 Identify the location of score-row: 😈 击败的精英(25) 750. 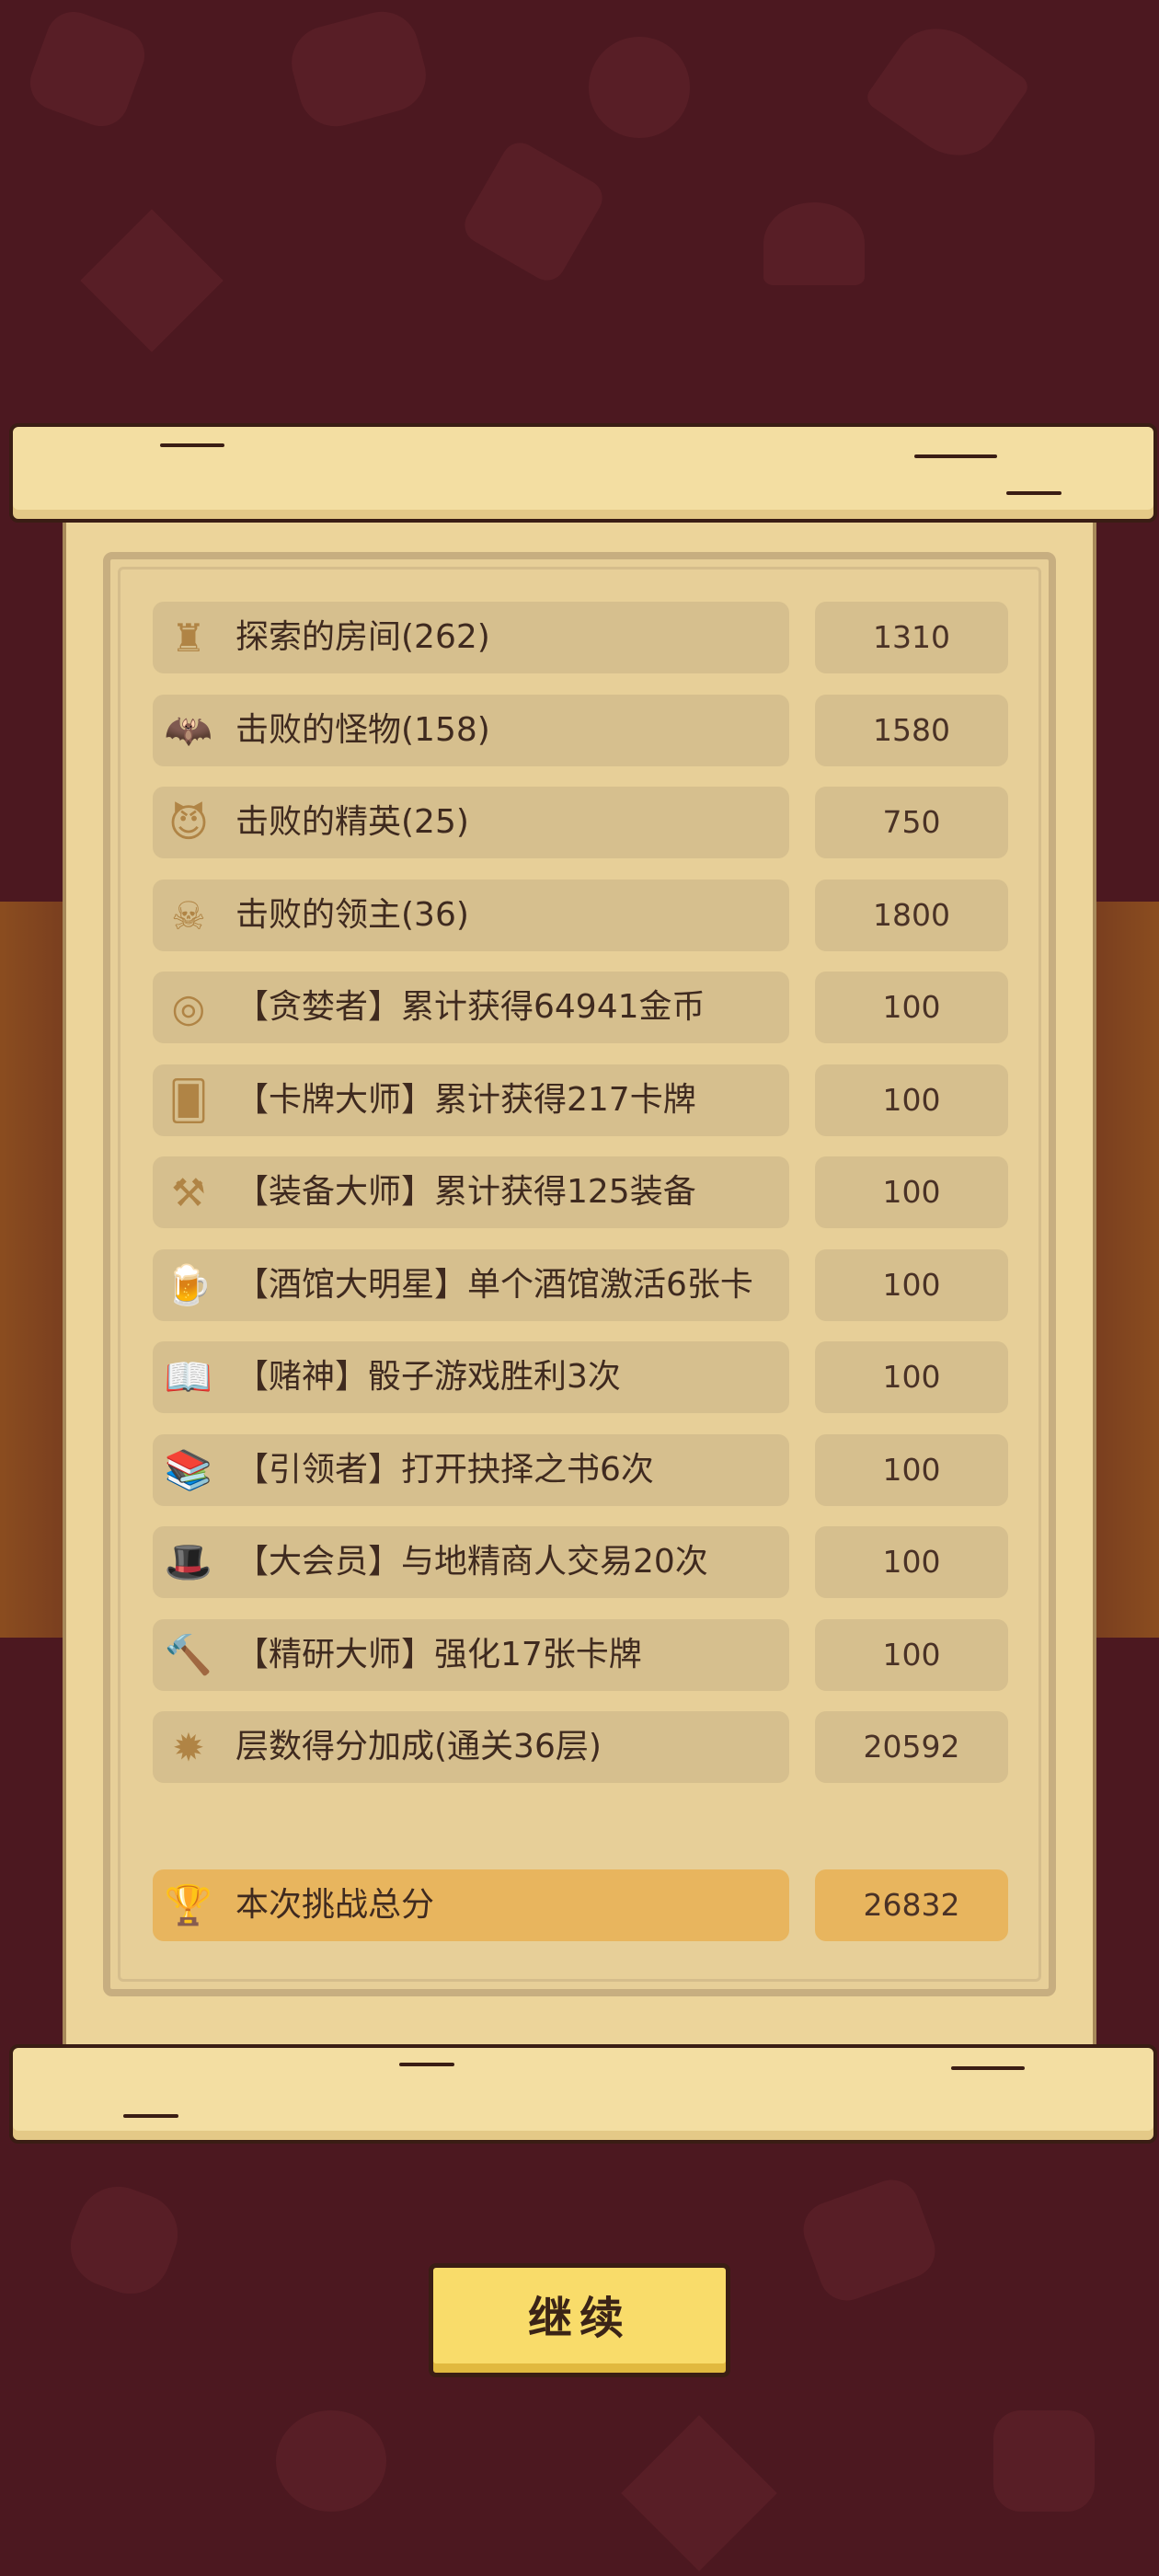
(580, 822).